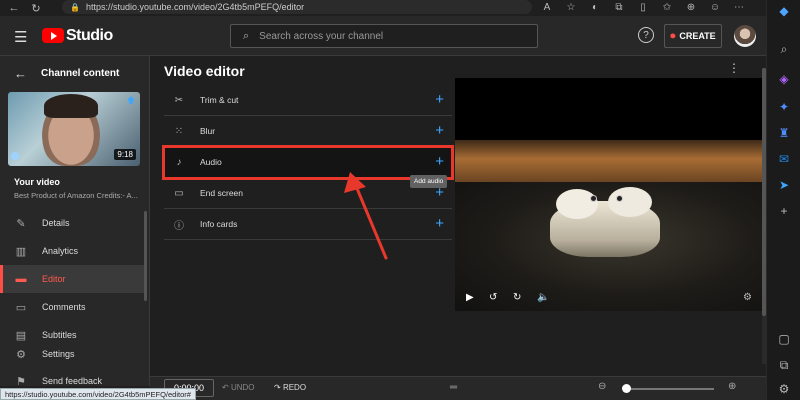 This screenshot has height=400, width=800. What do you see at coordinates (179, 100) in the screenshot?
I see `scissors-icon: ✂` at bounding box center [179, 100].